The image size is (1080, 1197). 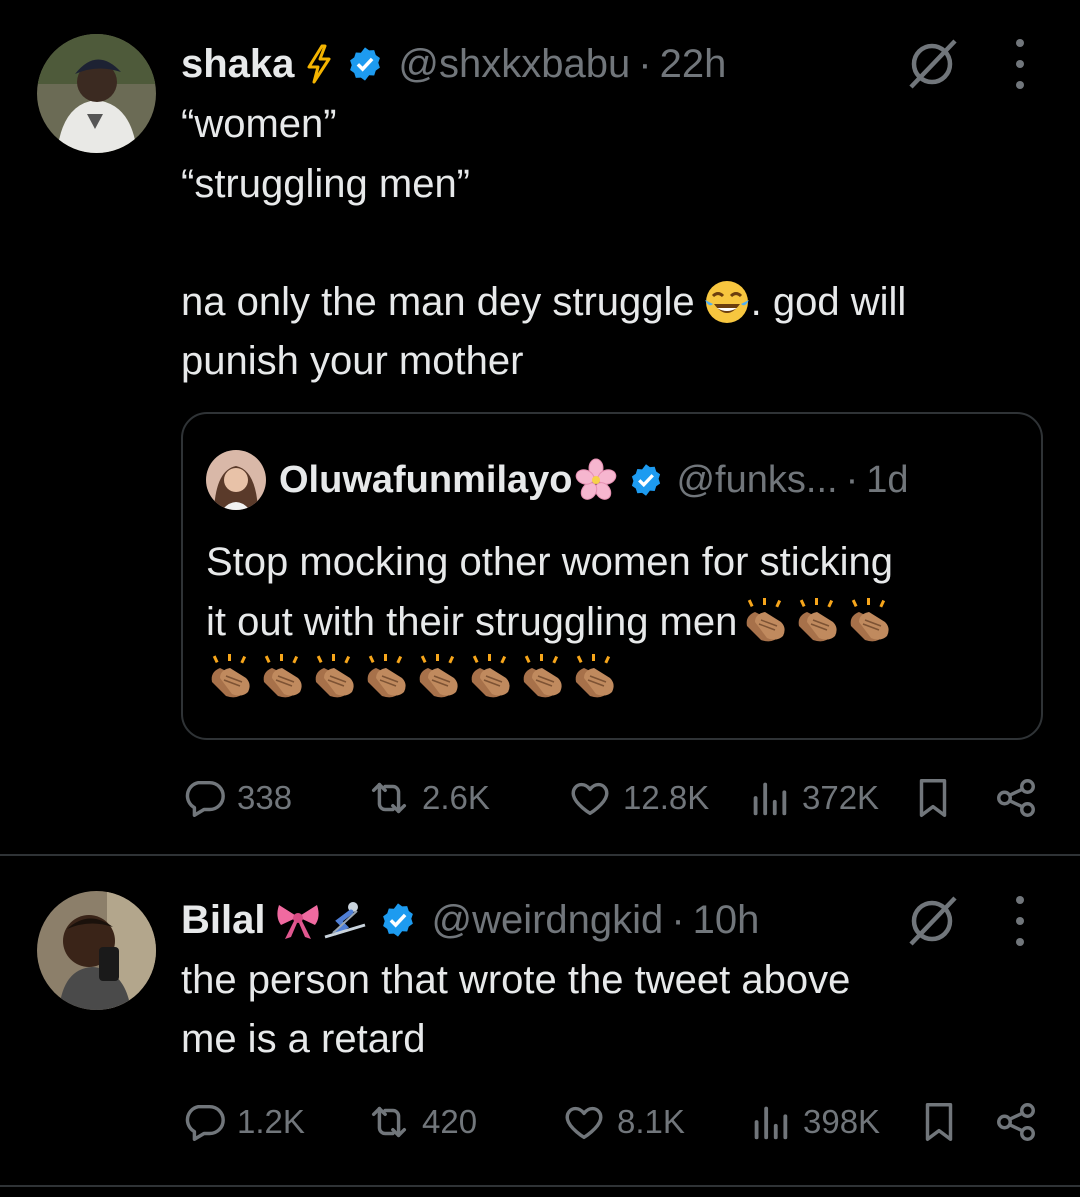 I want to click on views-button: 372K, so click(x=812, y=798).